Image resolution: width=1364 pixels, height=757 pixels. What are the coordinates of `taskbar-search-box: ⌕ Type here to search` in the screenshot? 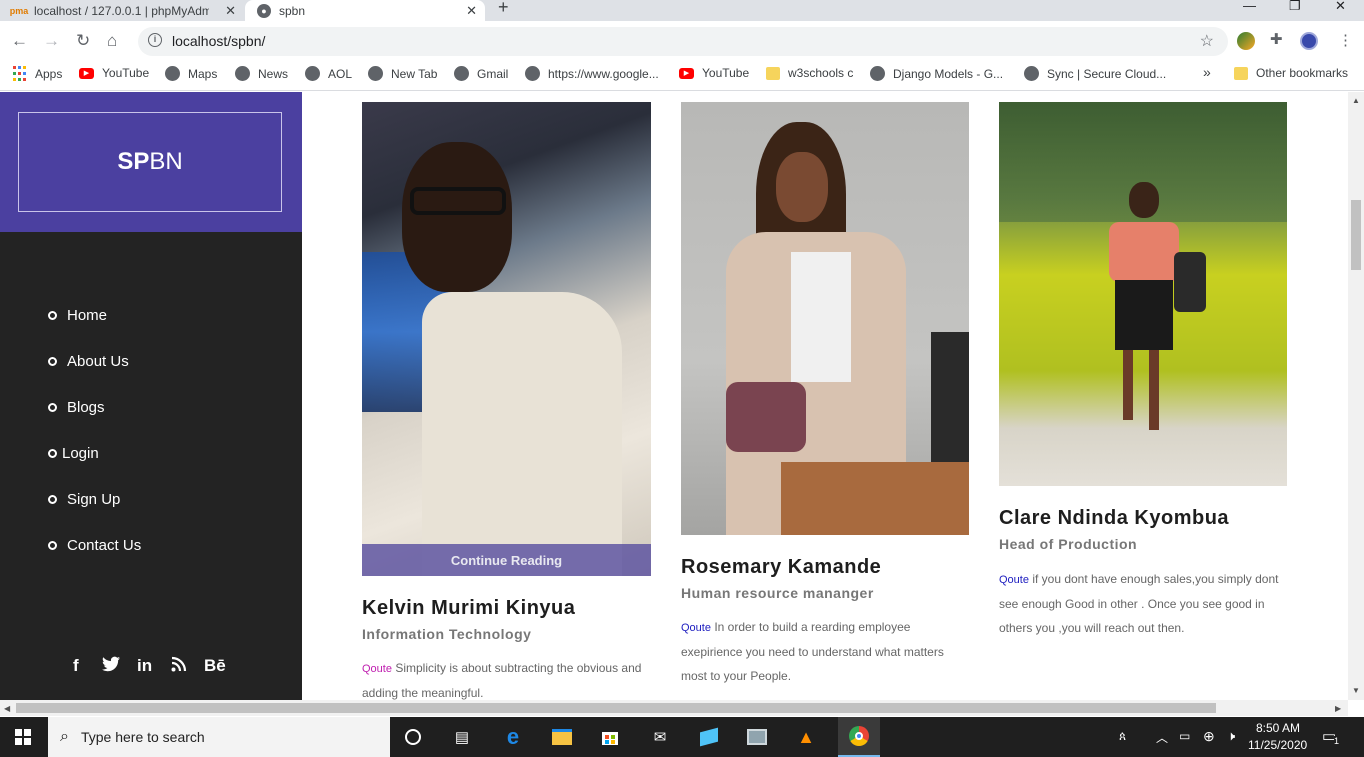 It's located at (219, 737).